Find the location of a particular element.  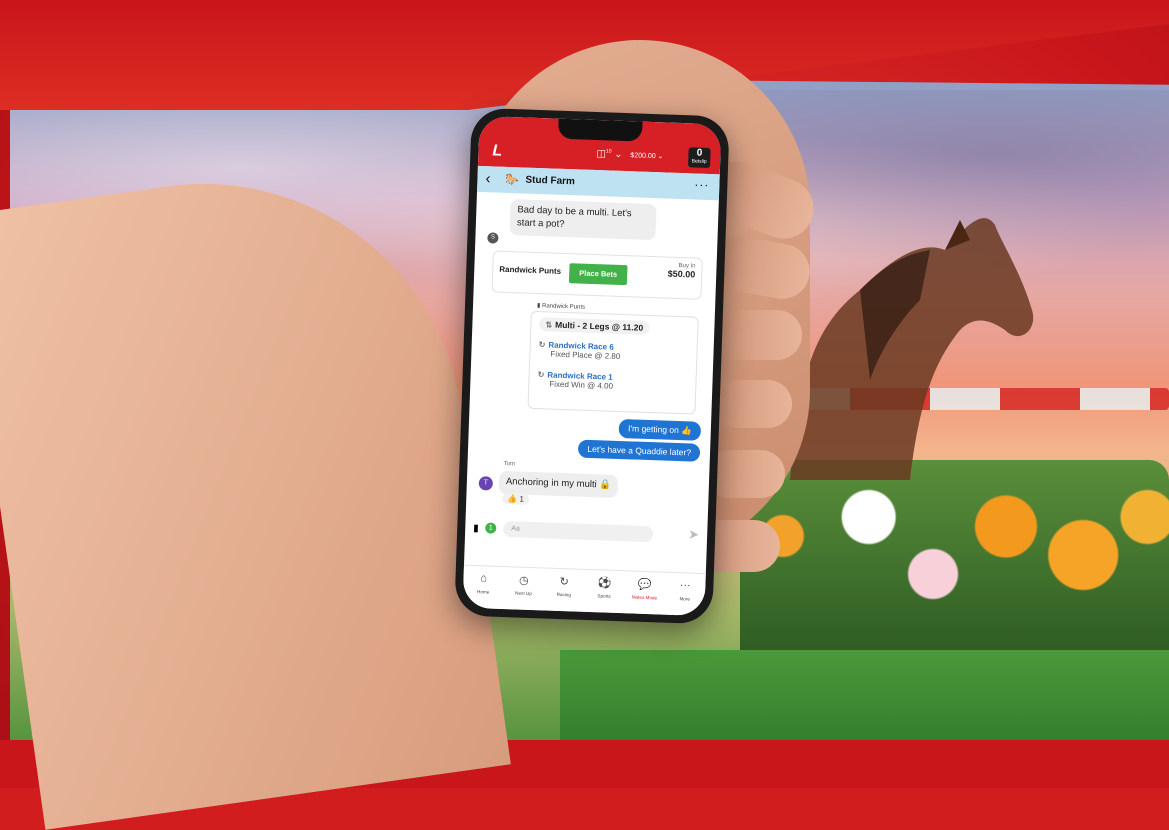

betslip-count: 0 is located at coordinates (699, 153).